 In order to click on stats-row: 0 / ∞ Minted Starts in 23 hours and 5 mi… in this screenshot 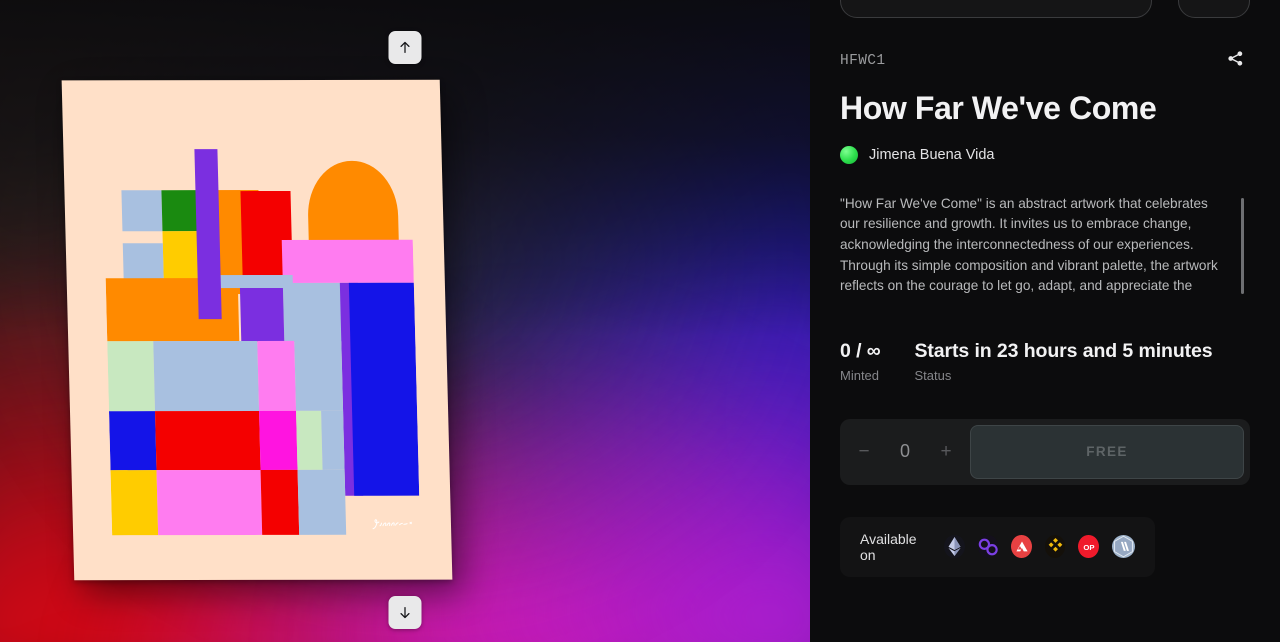, I will do `click(1045, 361)`.